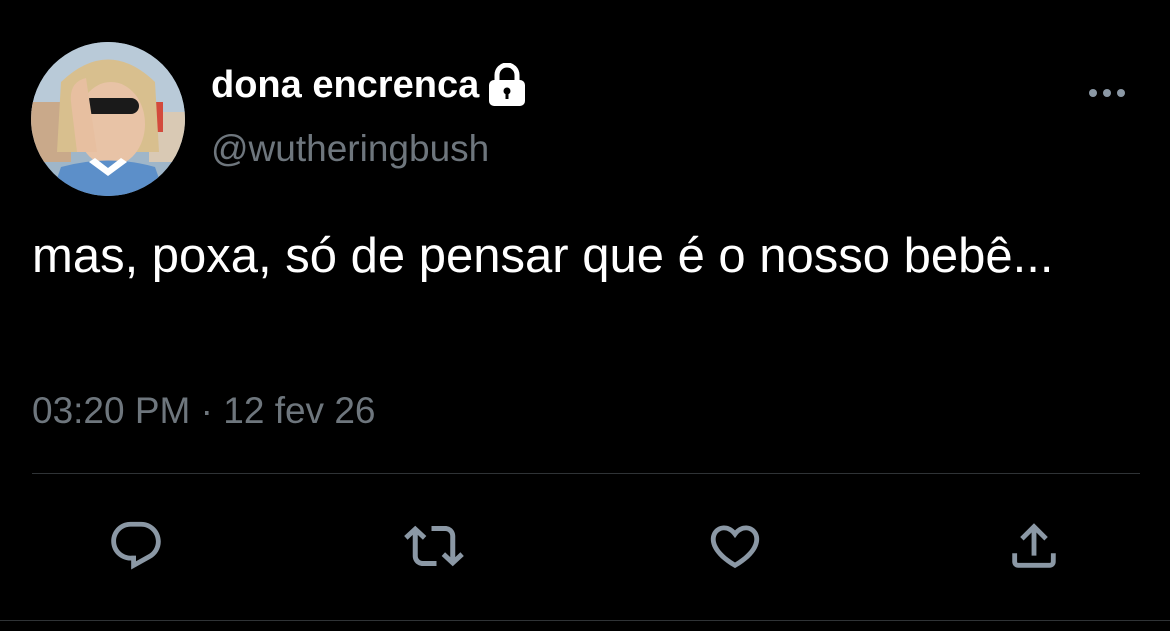  I want to click on author-name-row: dona encrenca, so click(369, 85).